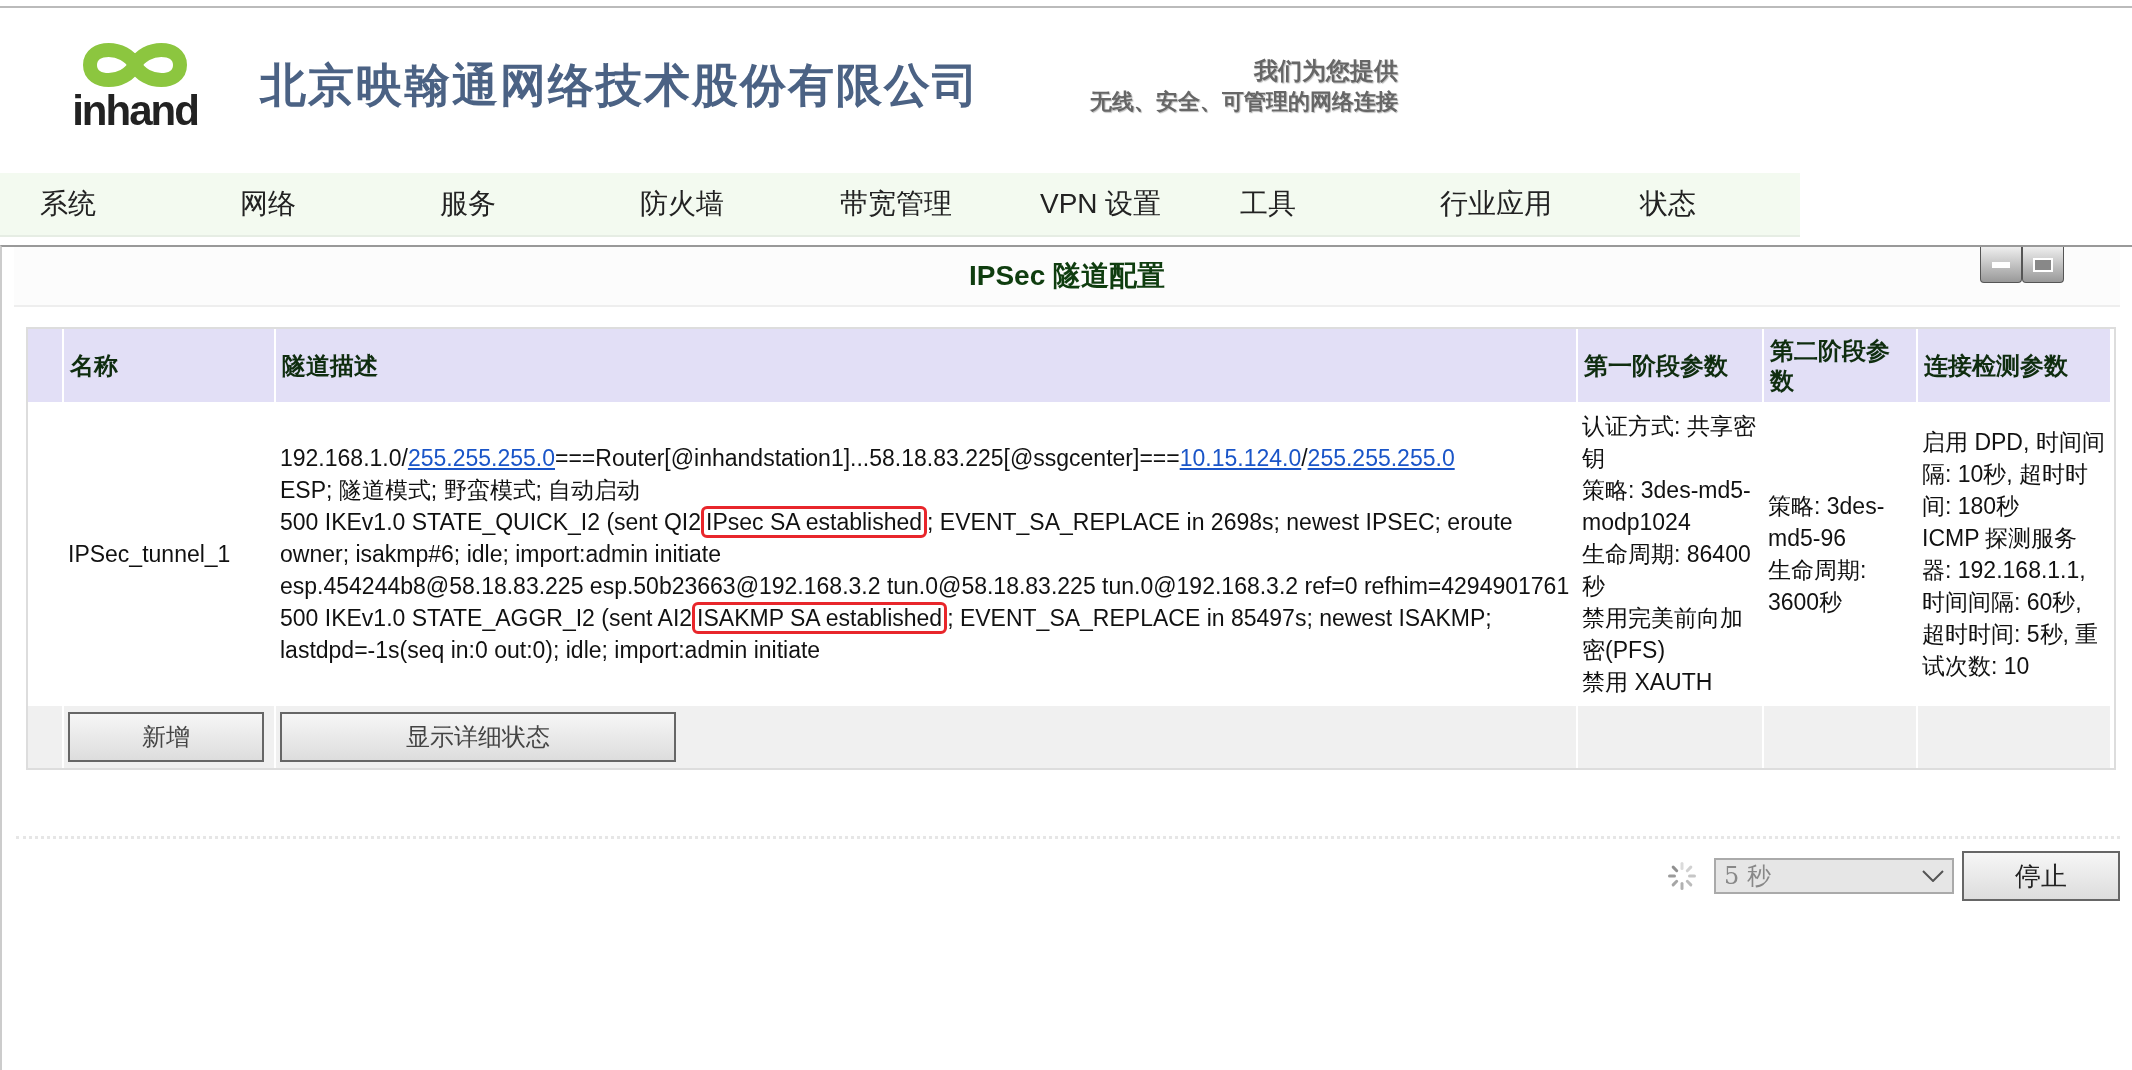 The width and height of the screenshot is (2132, 1070). I want to click on company-name: 北京映翰通网络技术股份有限公司, so click(620, 85).